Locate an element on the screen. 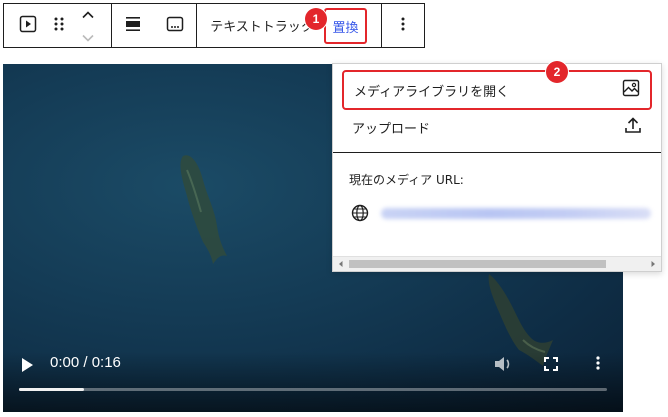 This screenshot has height=417, width=668. align-button is located at coordinates (133, 25).